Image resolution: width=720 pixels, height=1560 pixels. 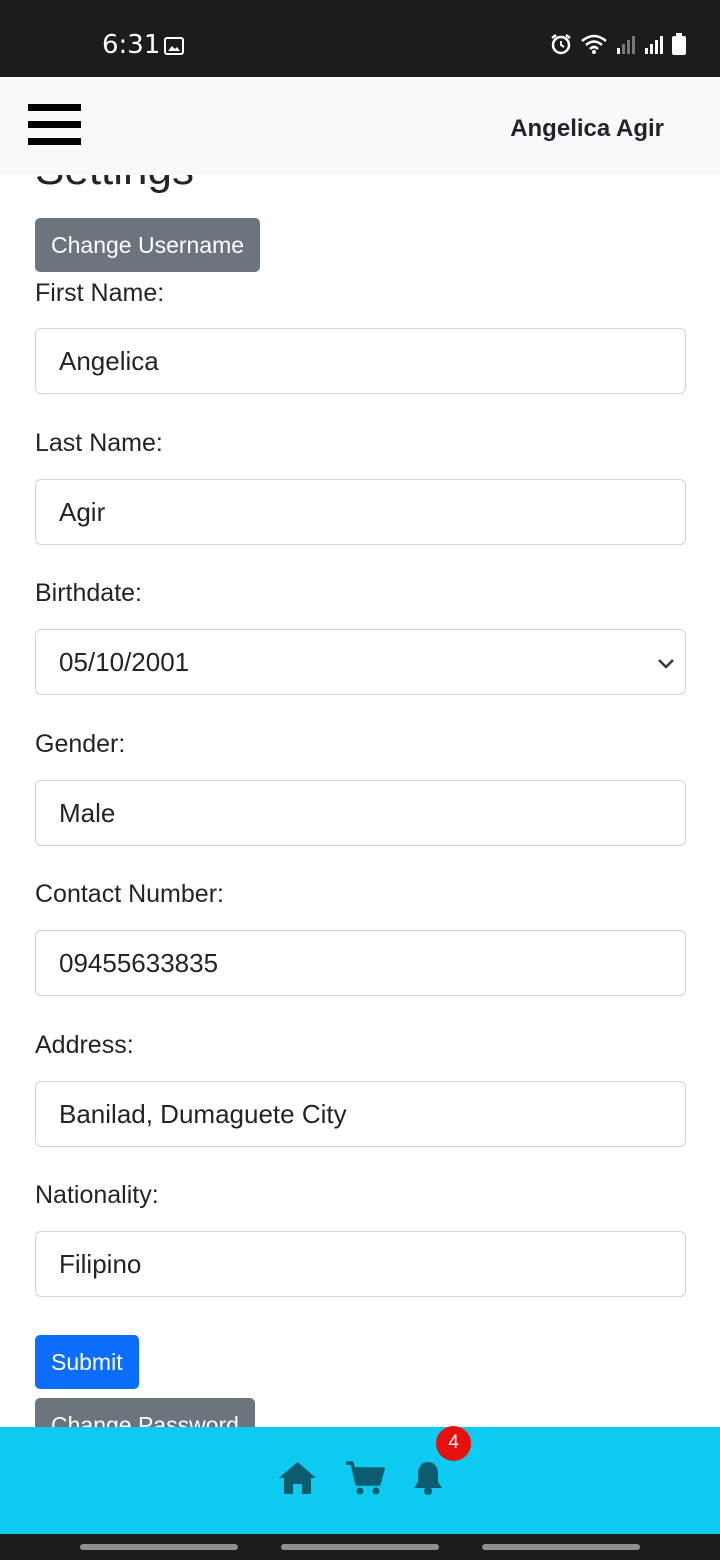 I want to click on submit-button: Submit, so click(x=87, y=1362).